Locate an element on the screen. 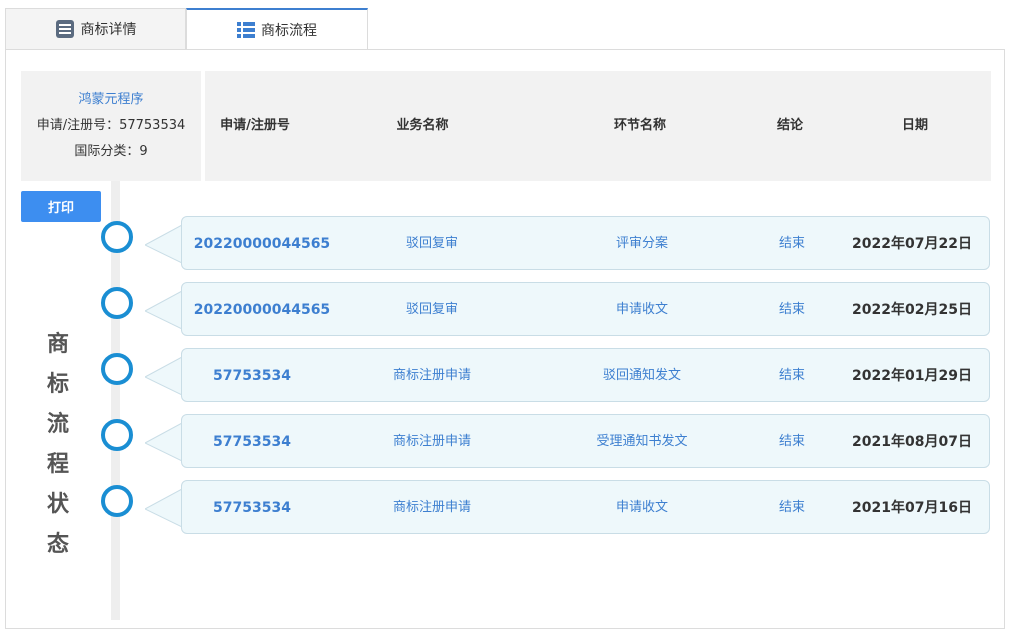 The image size is (1020, 629). record-date: 2021年07月16日 is located at coordinates (912, 508).